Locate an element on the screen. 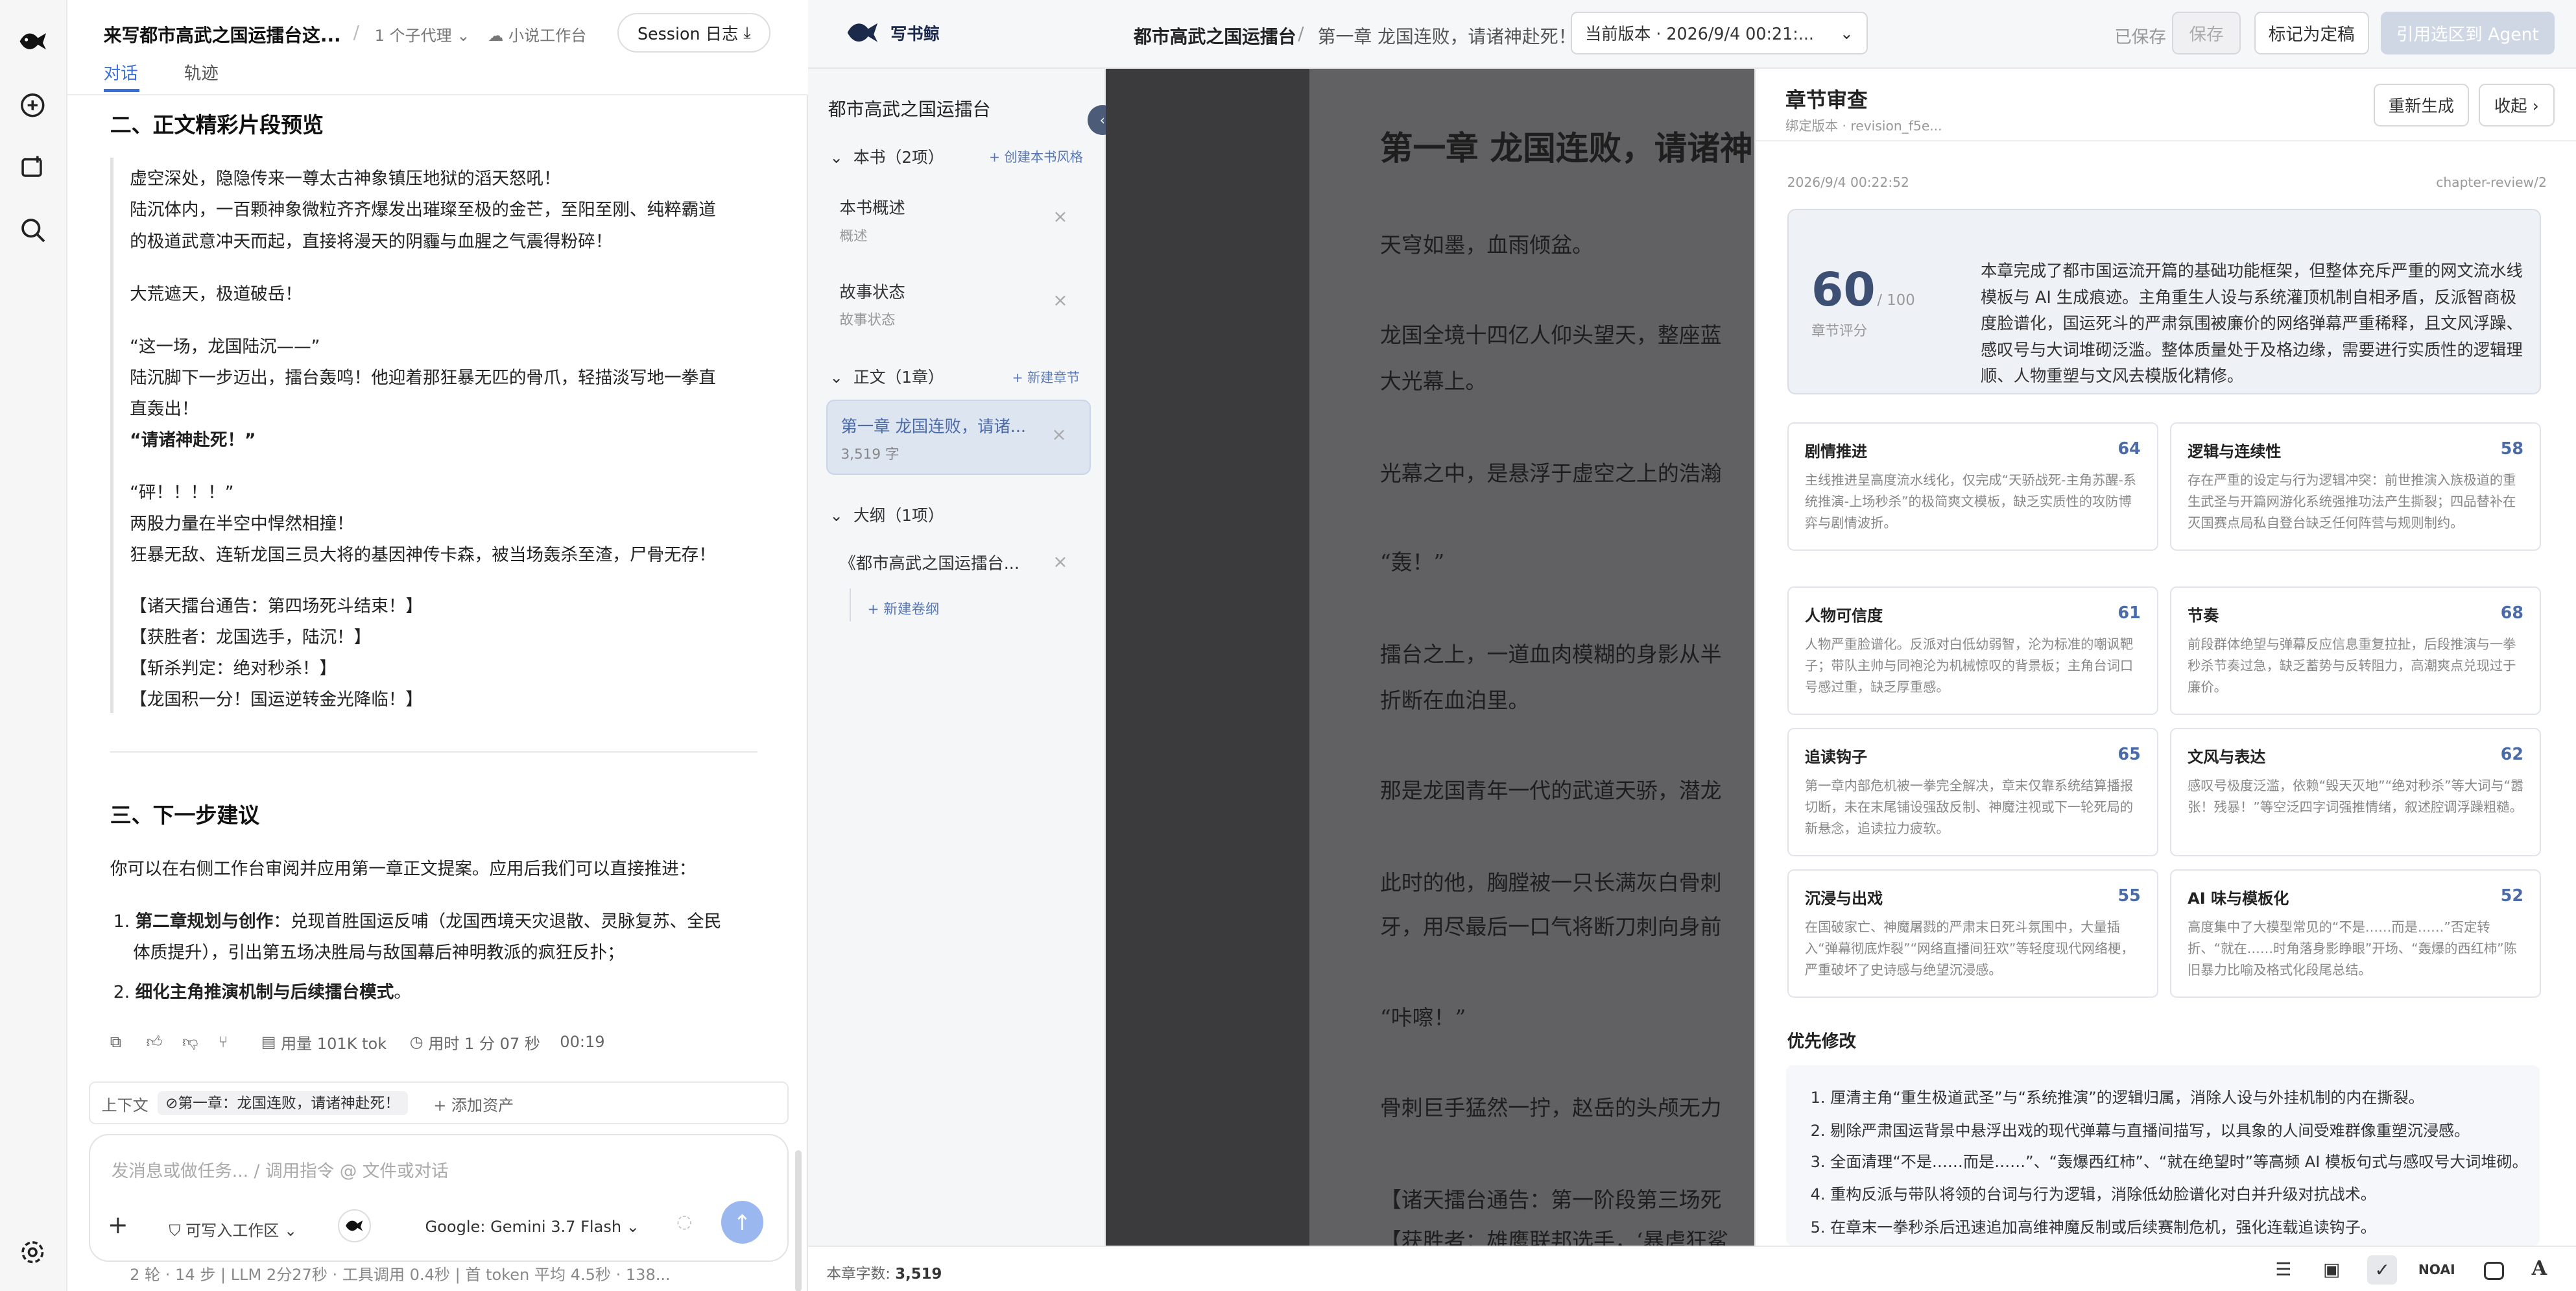 Image resolution: width=2576 pixels, height=1291 pixels. session-log-button: Session 日志 ⤓ is located at coordinates (694, 33).